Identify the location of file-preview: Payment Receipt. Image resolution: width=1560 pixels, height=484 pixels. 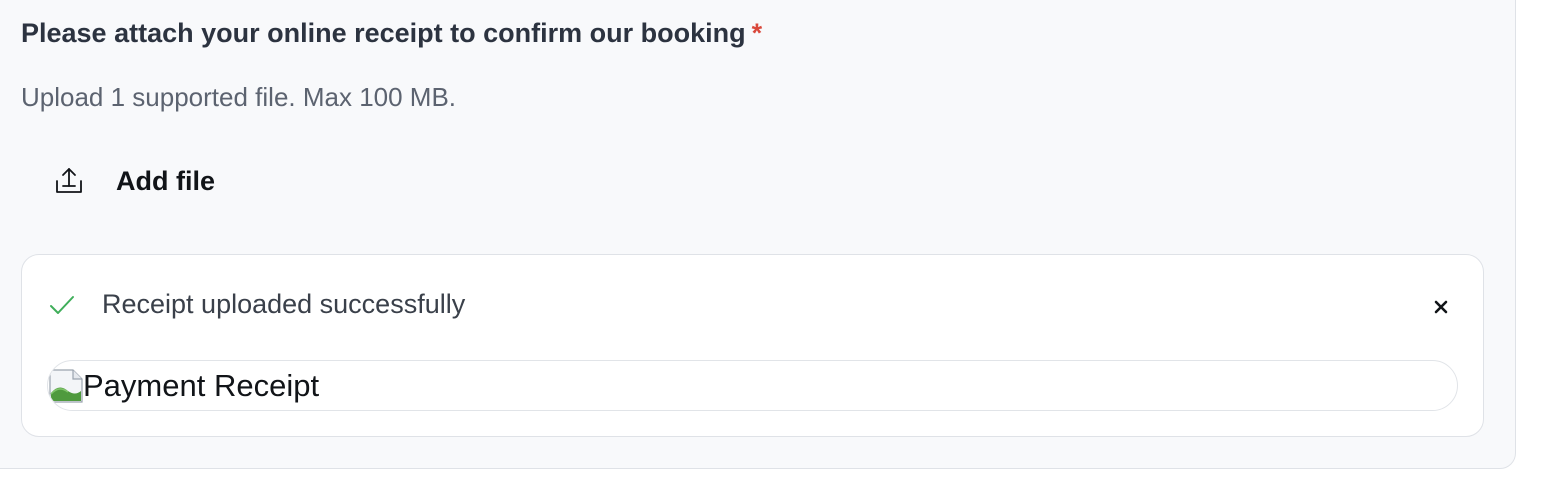
(752, 385).